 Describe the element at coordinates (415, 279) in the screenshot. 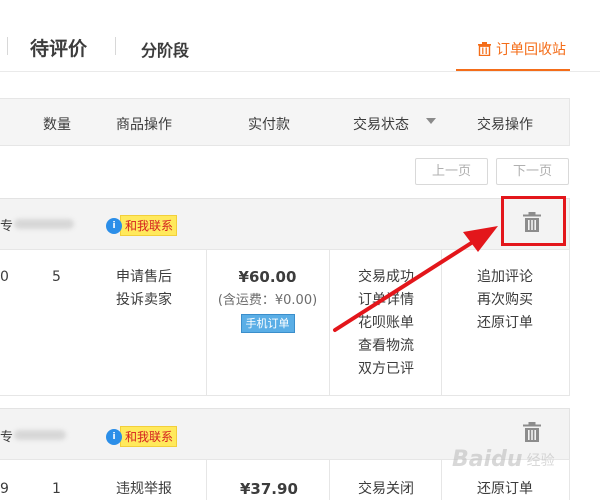

I see `annotation-arrow` at that location.